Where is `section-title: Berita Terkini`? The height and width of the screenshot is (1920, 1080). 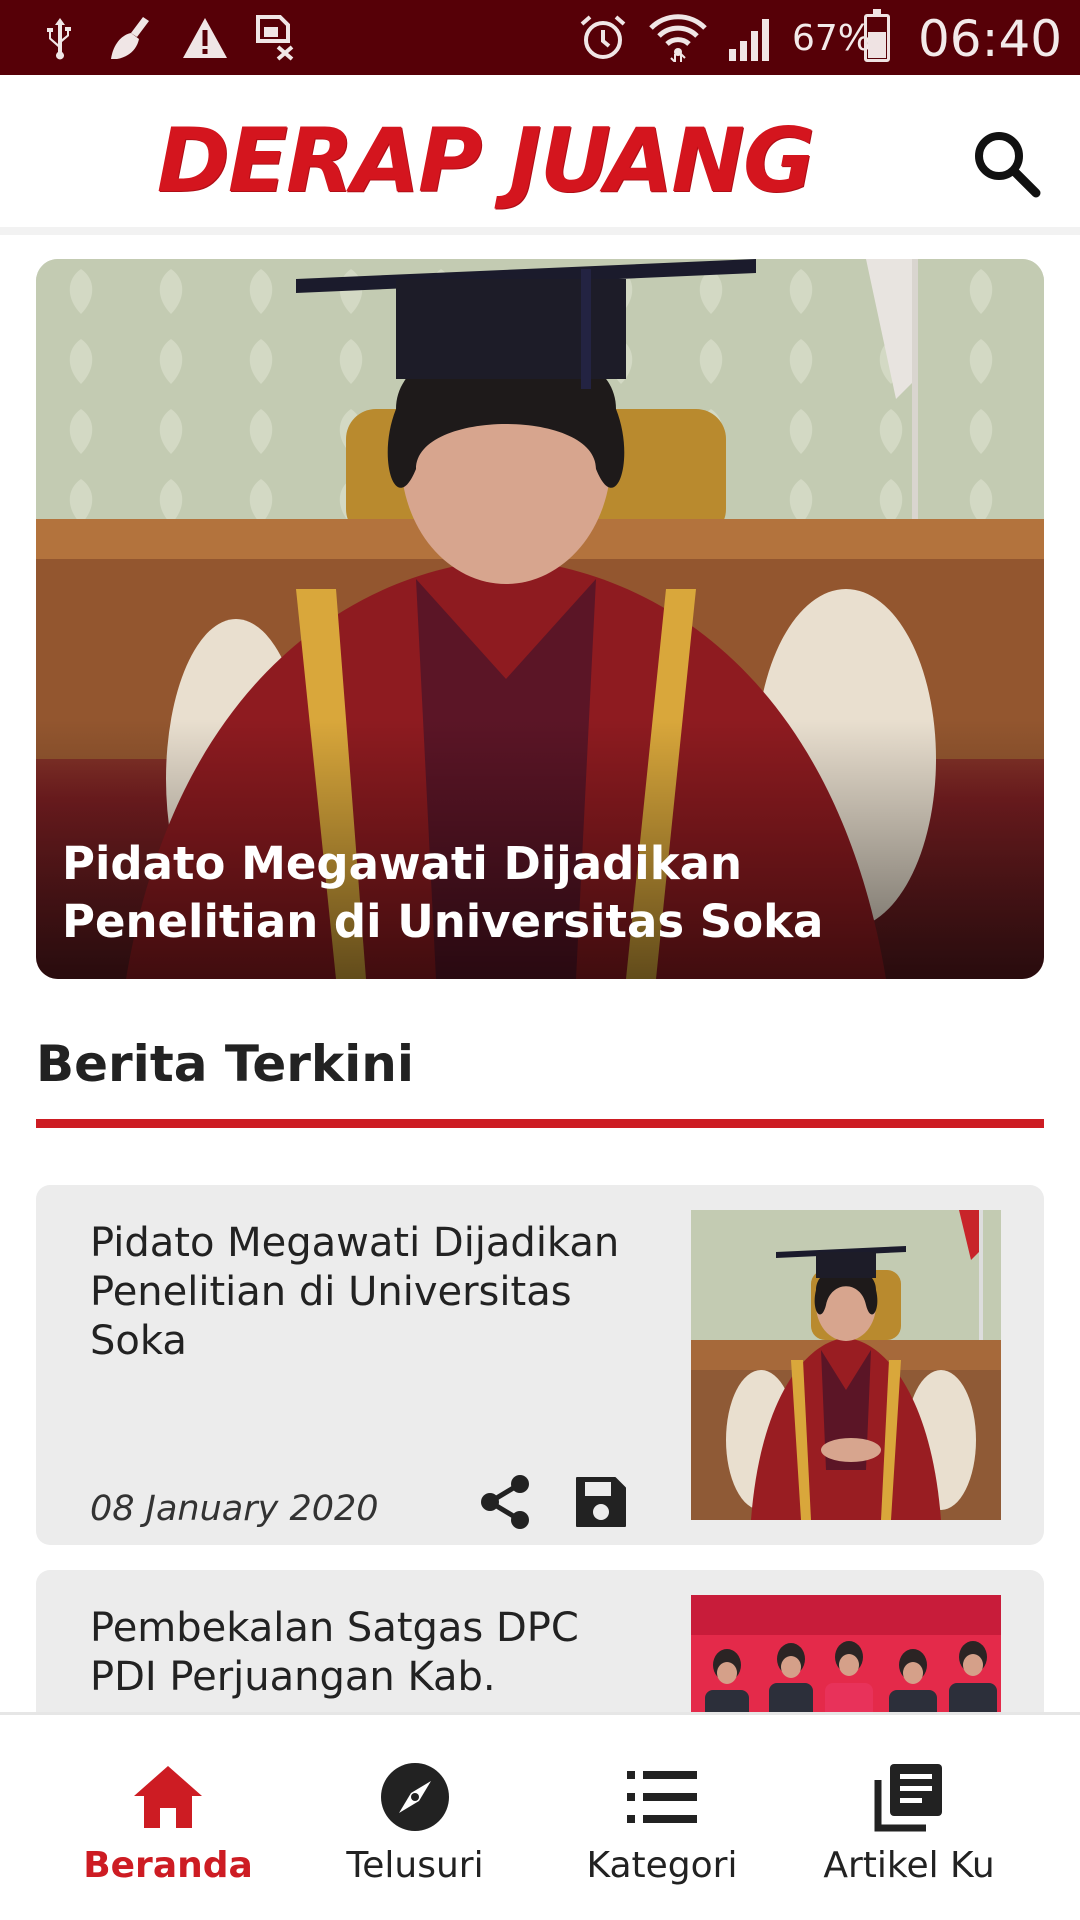 section-title: Berita Terkini is located at coordinates (225, 1064).